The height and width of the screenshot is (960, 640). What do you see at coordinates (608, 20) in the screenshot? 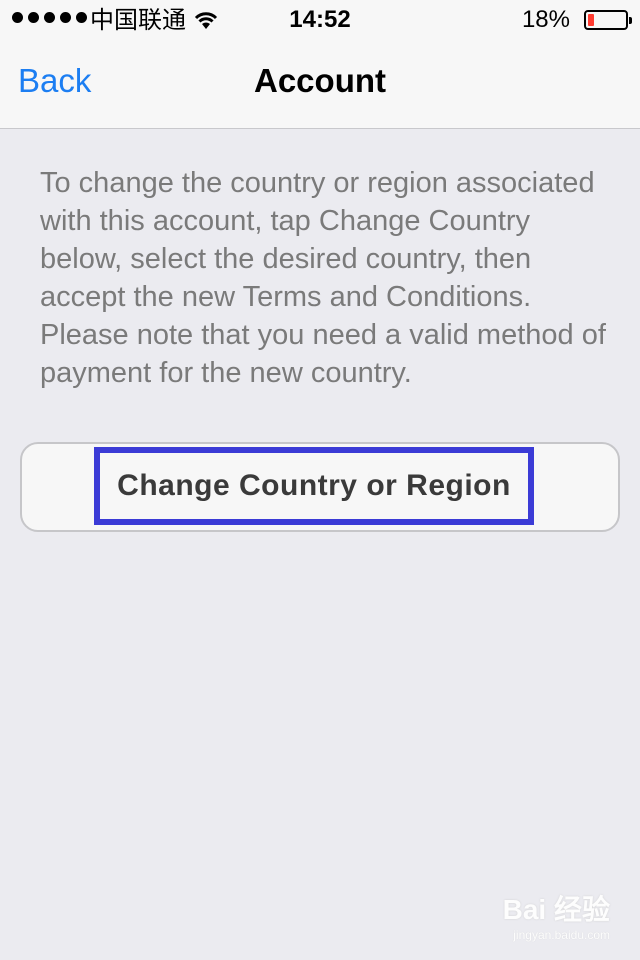
I see `battery-icon` at bounding box center [608, 20].